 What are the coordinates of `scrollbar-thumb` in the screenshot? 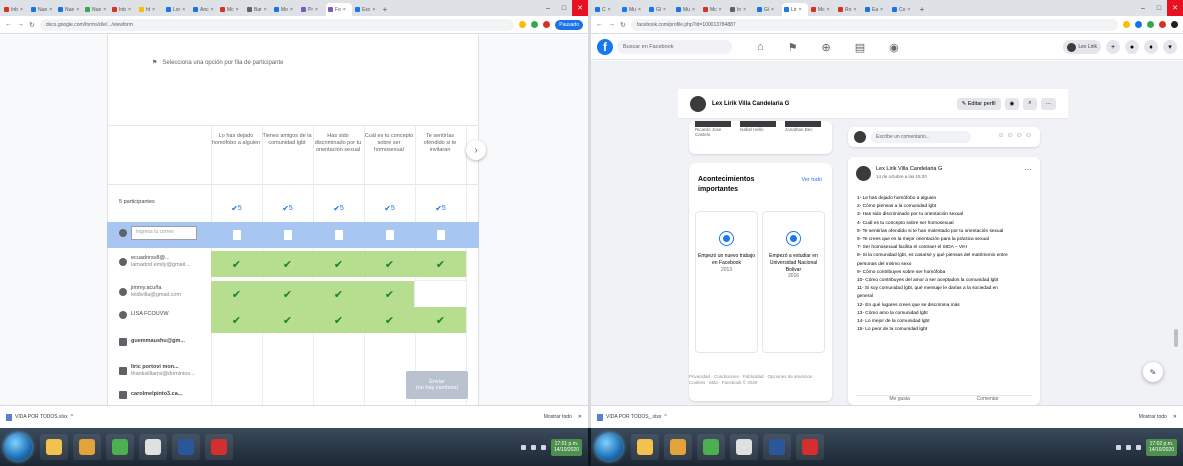 It's located at (1176, 338).